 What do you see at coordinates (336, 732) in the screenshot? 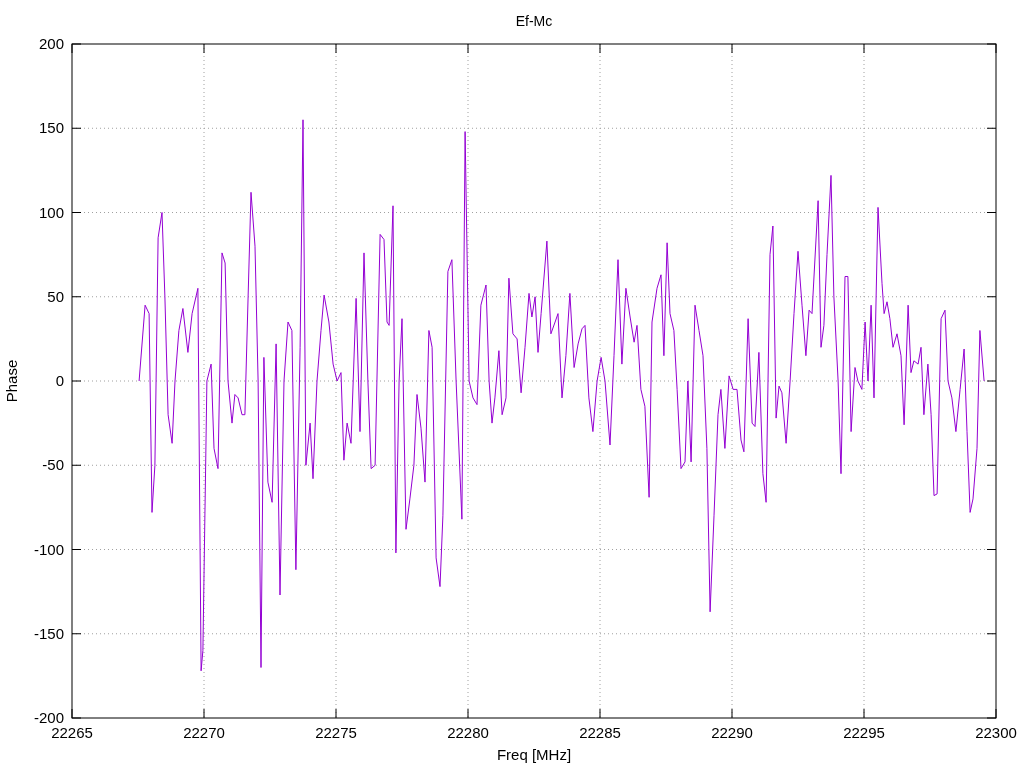
I see `tick-label: 22275` at bounding box center [336, 732].